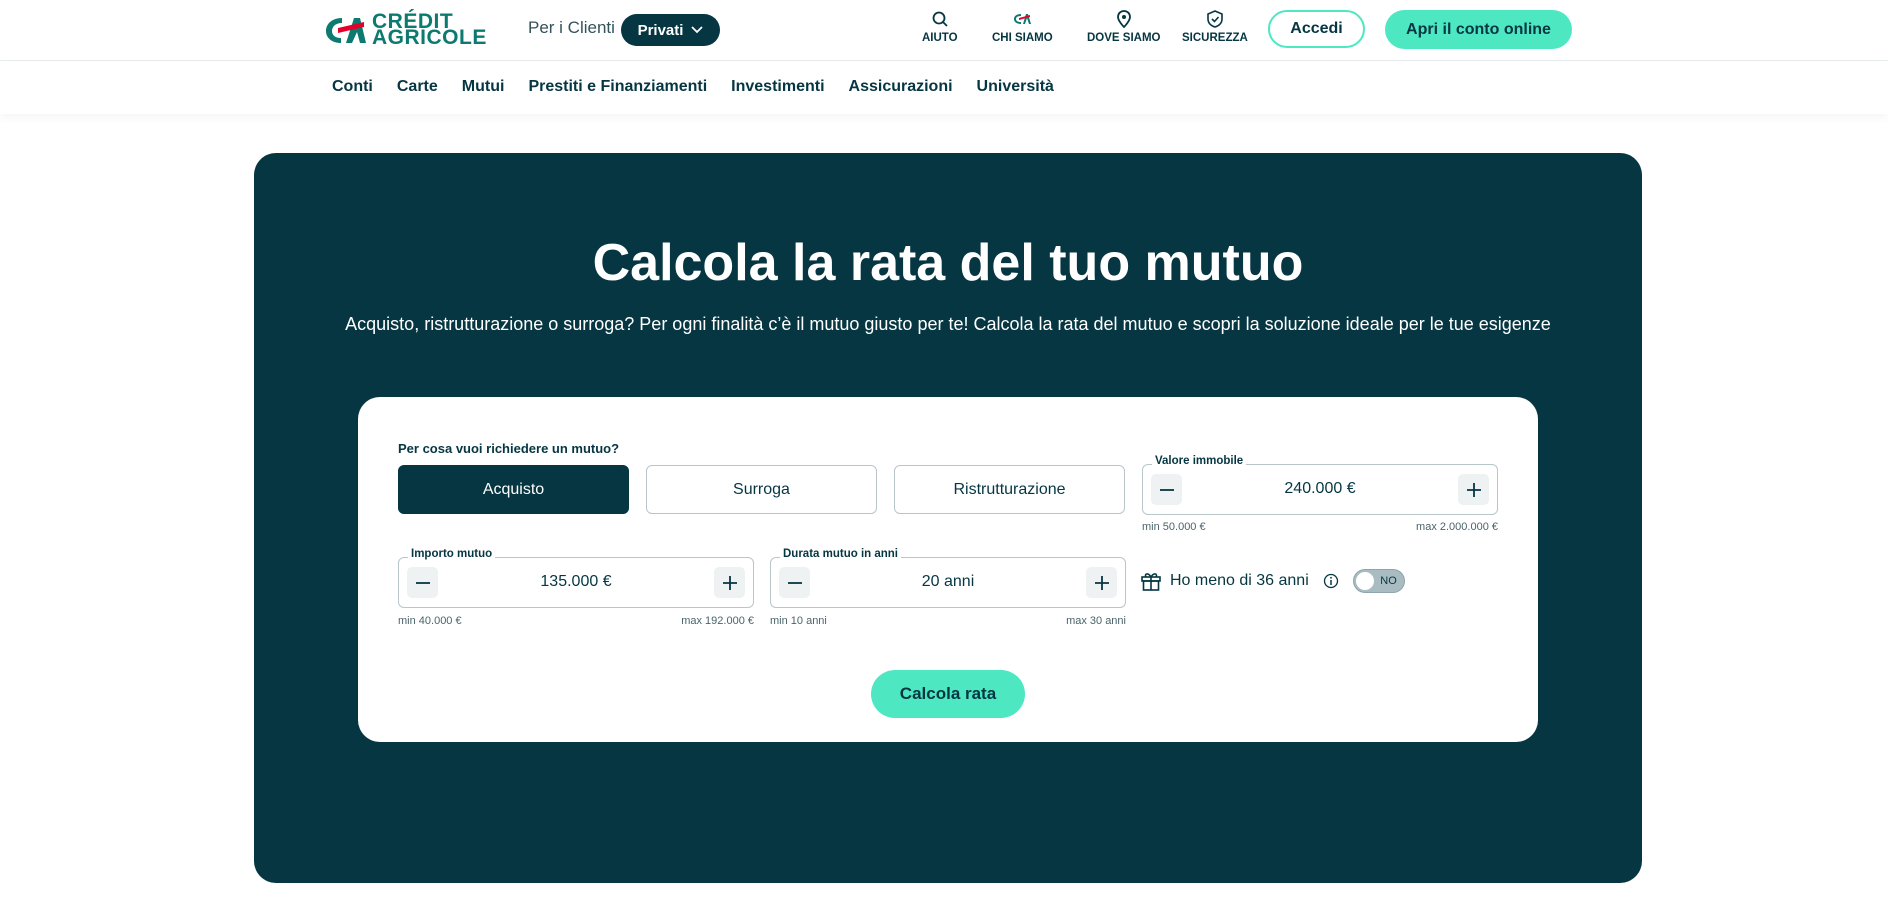 The height and width of the screenshot is (900, 1888). Describe the element at coordinates (483, 87) in the screenshot. I see `menu-item-mutui: Mutui` at that location.